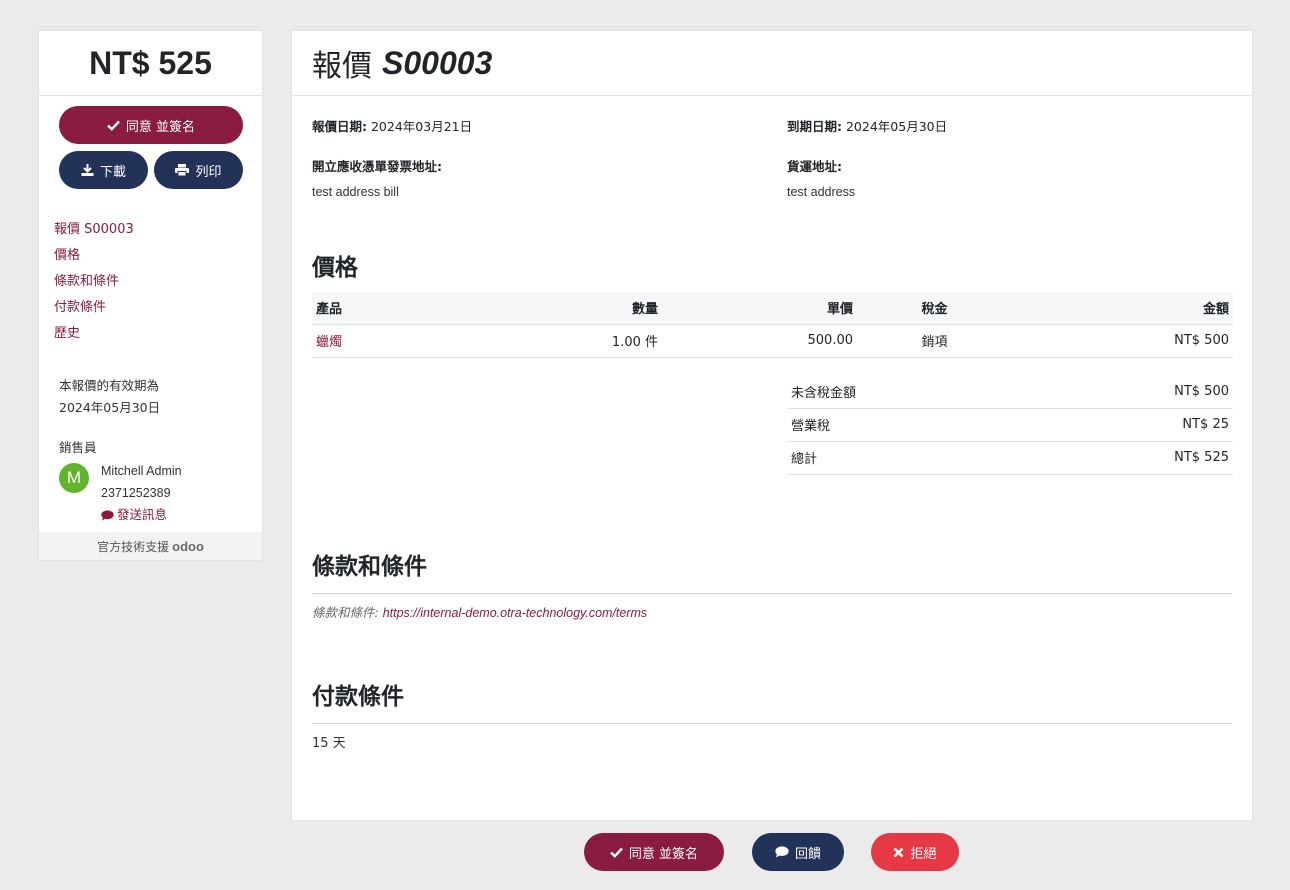 The height and width of the screenshot is (890, 1290). I want to click on total-value: NT$ 525, so click(1201, 457).